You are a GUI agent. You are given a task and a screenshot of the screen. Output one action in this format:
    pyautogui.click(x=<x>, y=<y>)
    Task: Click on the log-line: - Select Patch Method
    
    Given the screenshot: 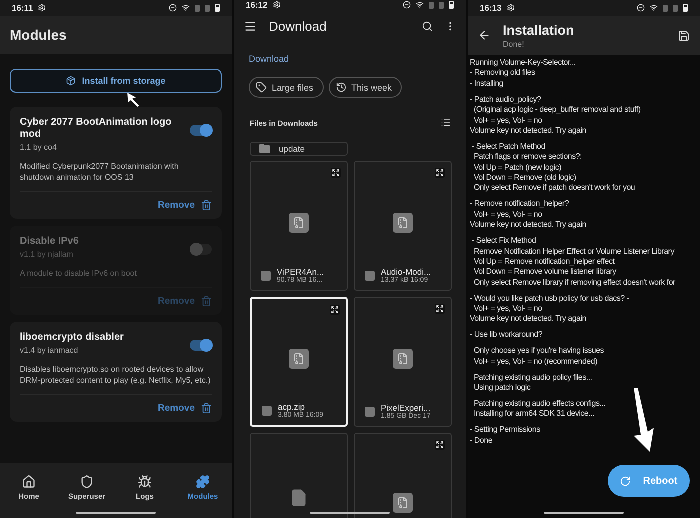 What is the action you would take?
    pyautogui.click(x=508, y=147)
    